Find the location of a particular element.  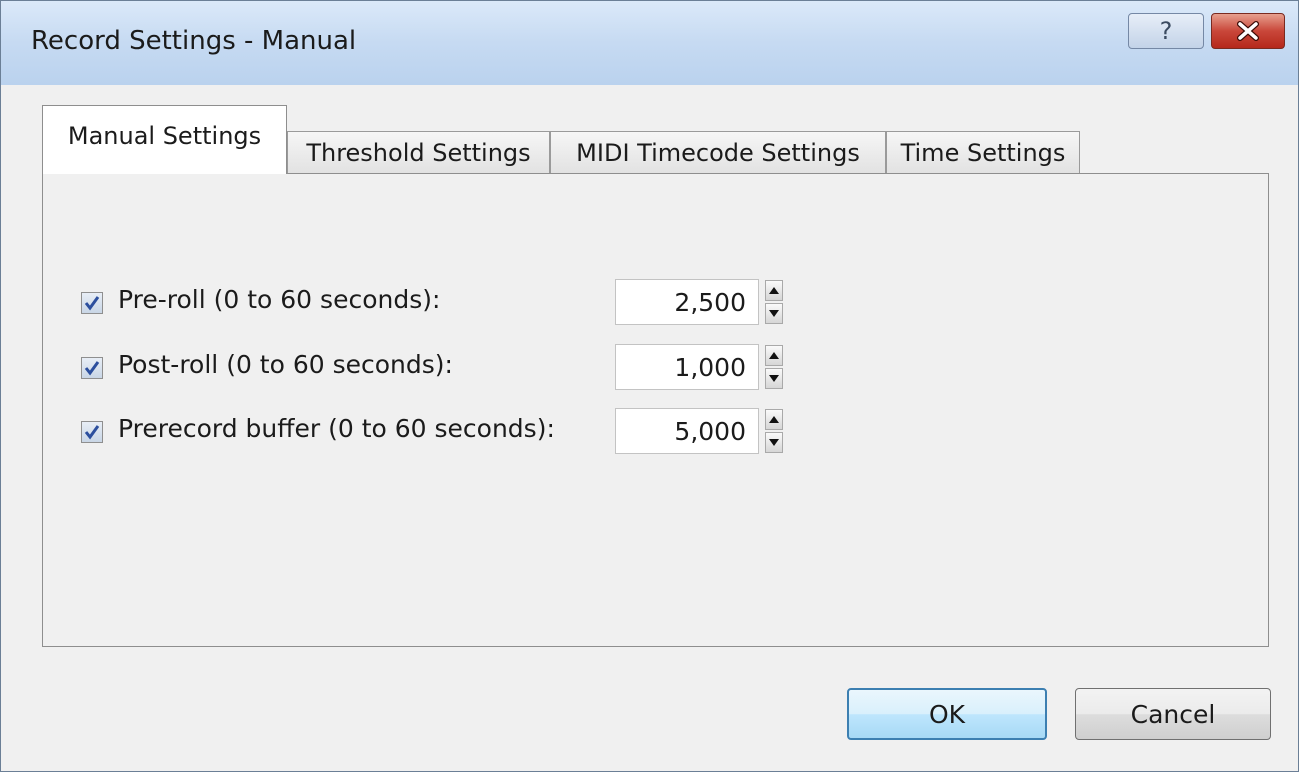

tab-threshold-settings: Threshold Settings is located at coordinates (418, 152).